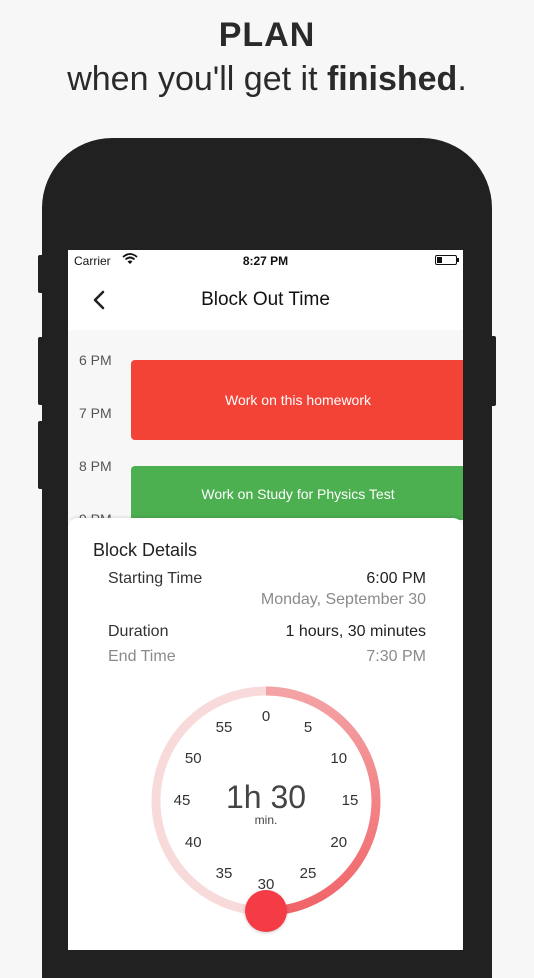 The height and width of the screenshot is (978, 534). What do you see at coordinates (308, 873) in the screenshot?
I see `dial-minute-label: 25` at bounding box center [308, 873].